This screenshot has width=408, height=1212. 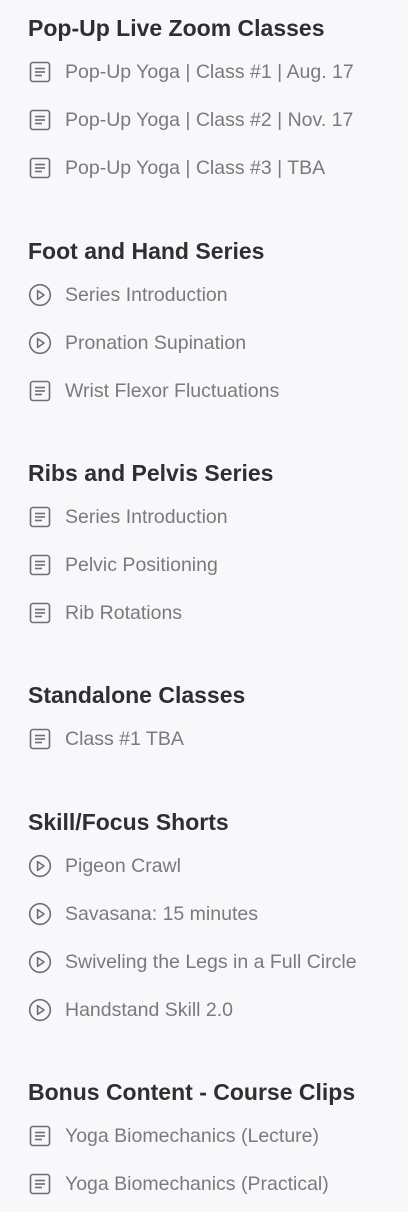 What do you see at coordinates (197, 1184) in the screenshot?
I see `lesson-title: Yoga Biomechanics (Practical)` at bounding box center [197, 1184].